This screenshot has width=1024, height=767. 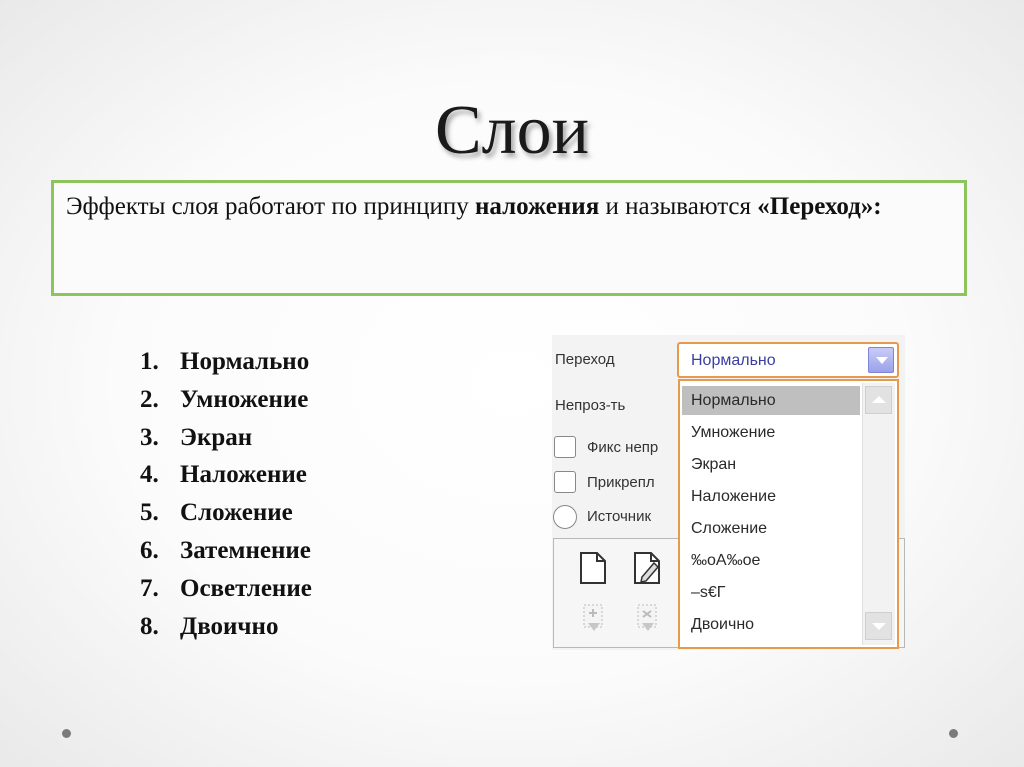 What do you see at coordinates (243, 475) in the screenshot?
I see `item-label: Наложение` at bounding box center [243, 475].